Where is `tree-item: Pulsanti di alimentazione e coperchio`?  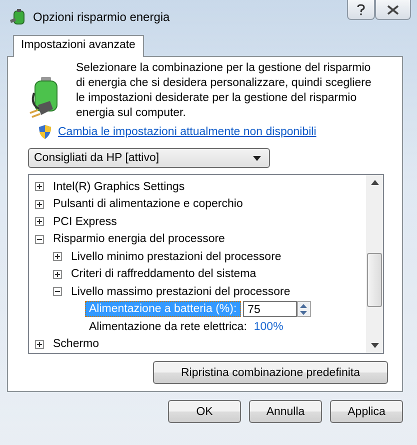
tree-item: Pulsanti di alimentazione e coperchio is located at coordinates (148, 204).